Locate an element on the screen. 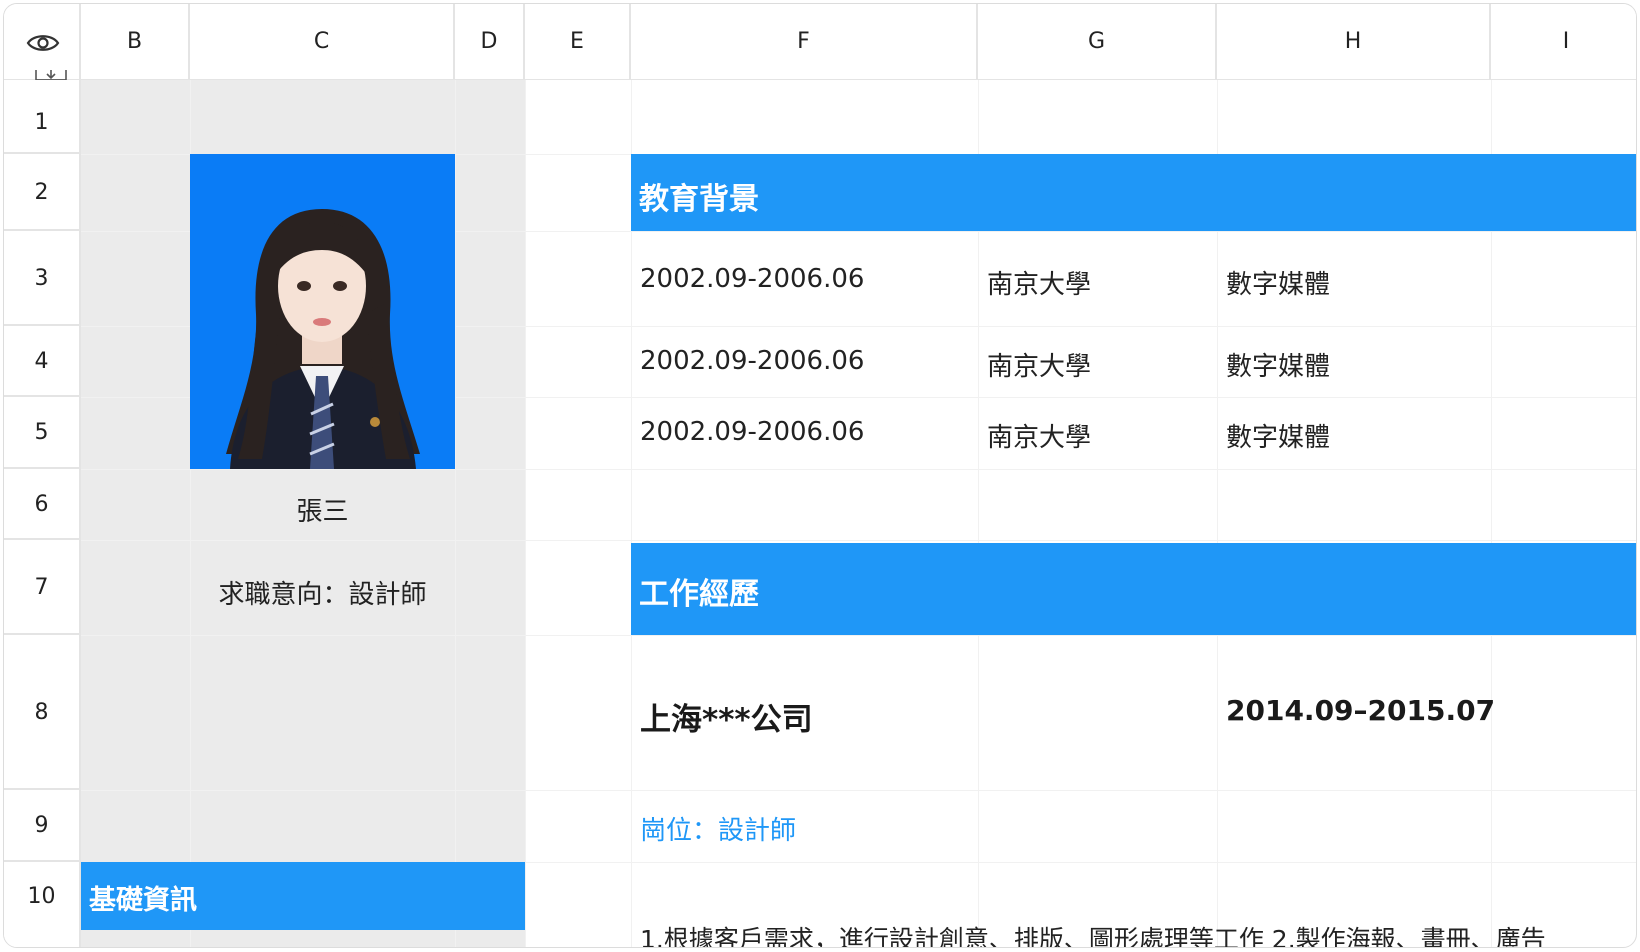 This screenshot has height=952, width=1640. portrait-image is located at coordinates (323, 339).